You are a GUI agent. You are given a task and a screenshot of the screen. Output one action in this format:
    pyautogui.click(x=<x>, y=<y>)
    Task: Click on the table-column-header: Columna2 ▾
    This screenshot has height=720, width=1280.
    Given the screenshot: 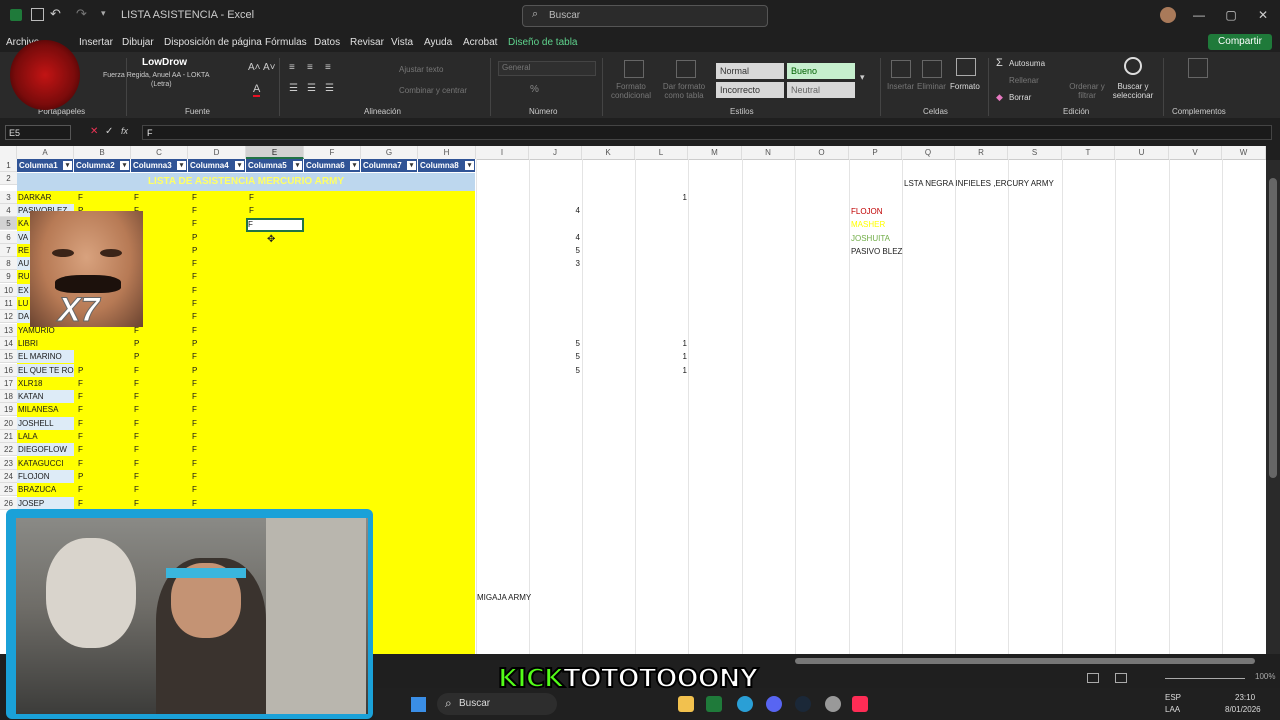 What is the action you would take?
    pyautogui.click(x=102, y=165)
    